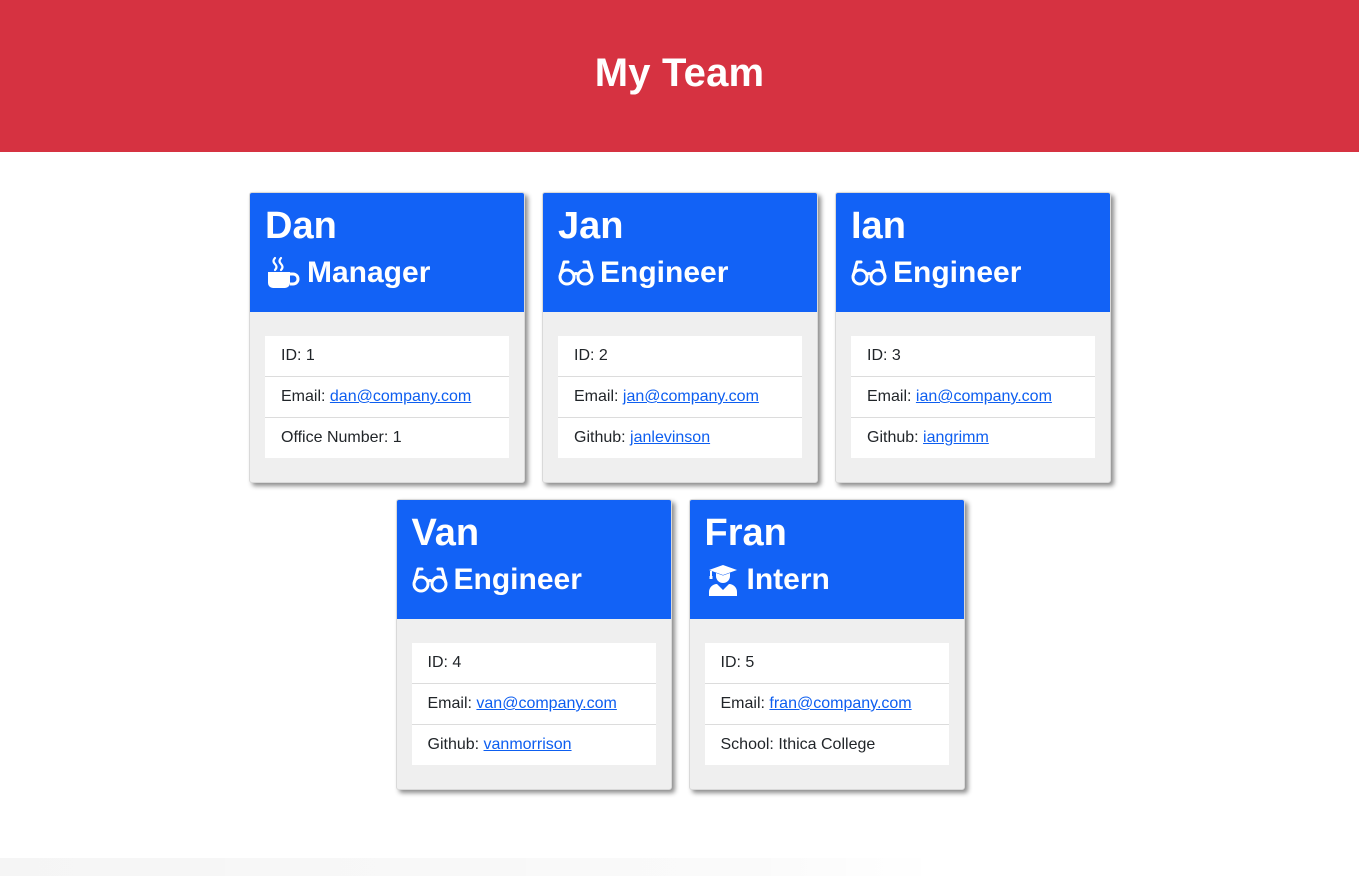 This screenshot has width=1359, height=876. I want to click on email-link: dan@company.com, so click(400, 396).